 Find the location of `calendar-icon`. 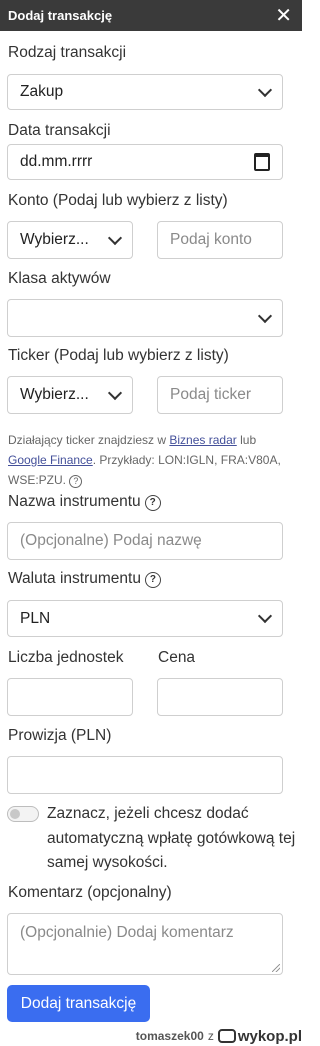

calendar-icon is located at coordinates (262, 162).